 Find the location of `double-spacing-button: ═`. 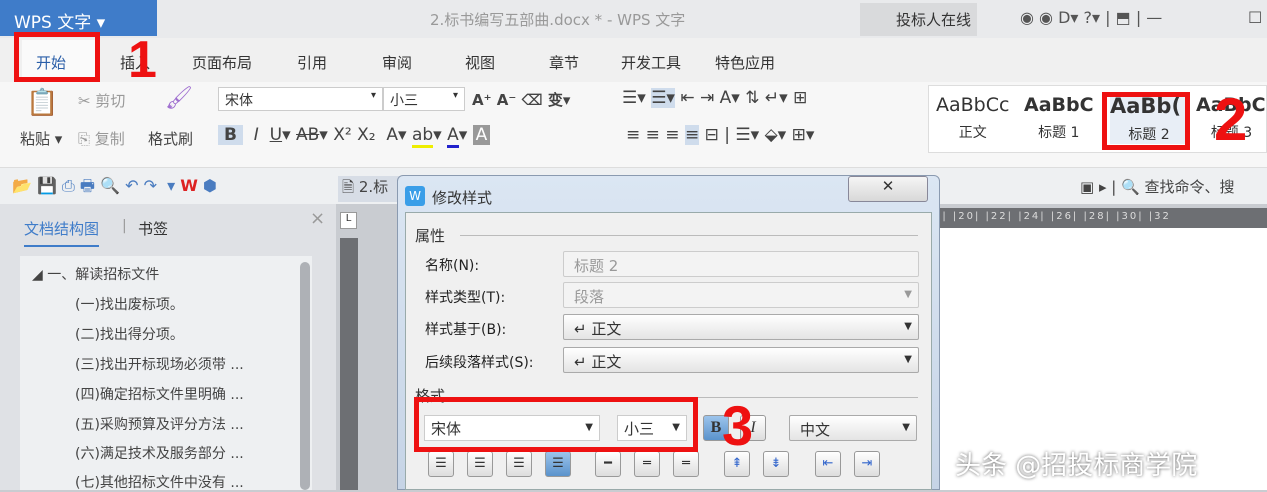

double-spacing-button: ═ is located at coordinates (686, 464).